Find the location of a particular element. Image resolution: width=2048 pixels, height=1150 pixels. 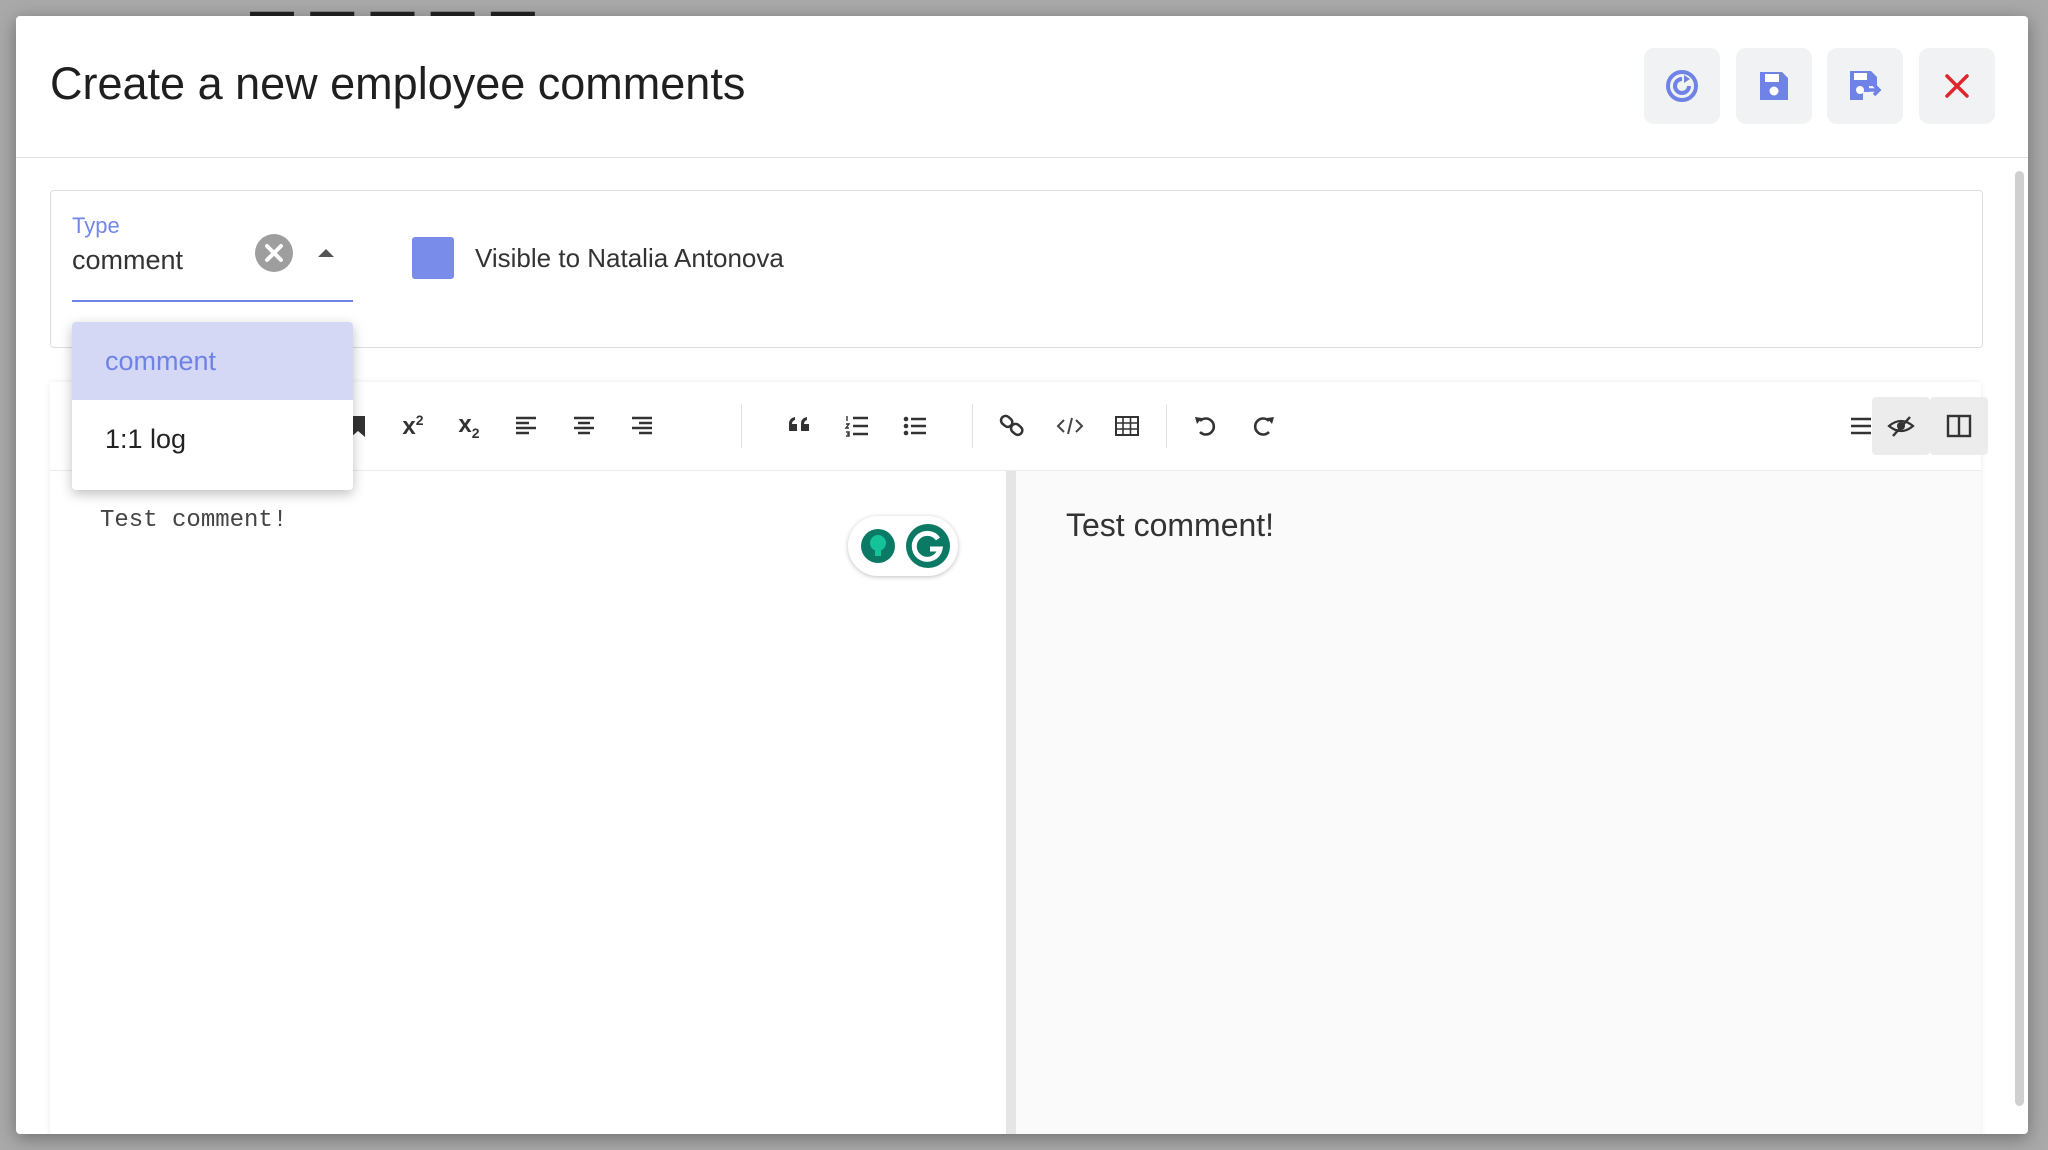

subscript-icon: x2 is located at coordinates (468, 426).